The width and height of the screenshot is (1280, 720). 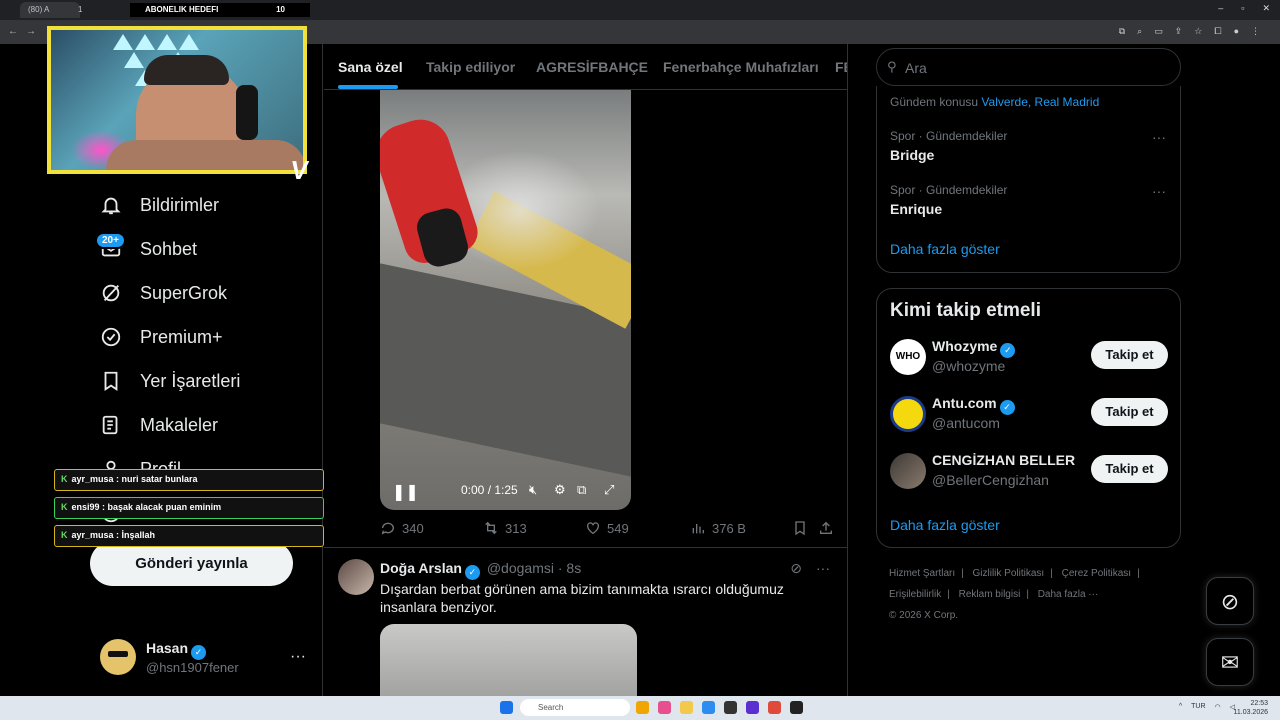 I want to click on footer-link: Reklam bilgisi, so click(x=990, y=594).